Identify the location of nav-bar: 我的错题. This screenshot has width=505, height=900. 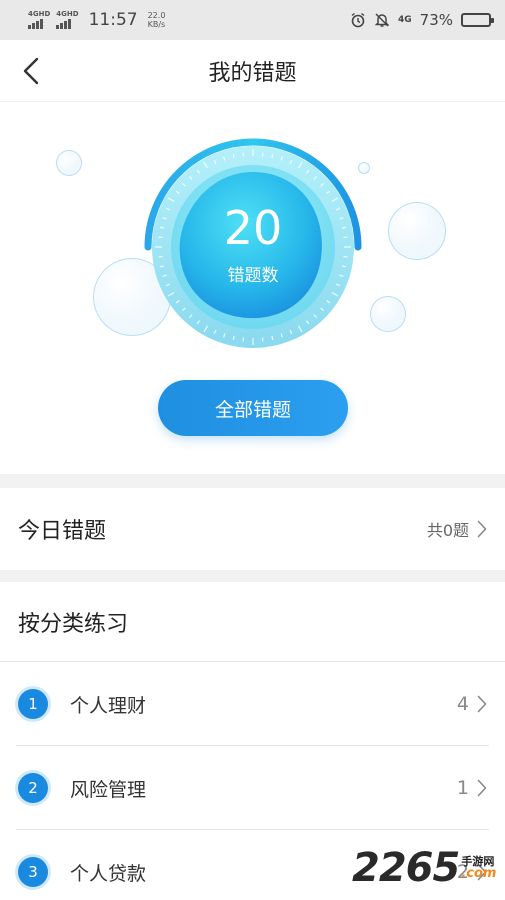
(252, 71).